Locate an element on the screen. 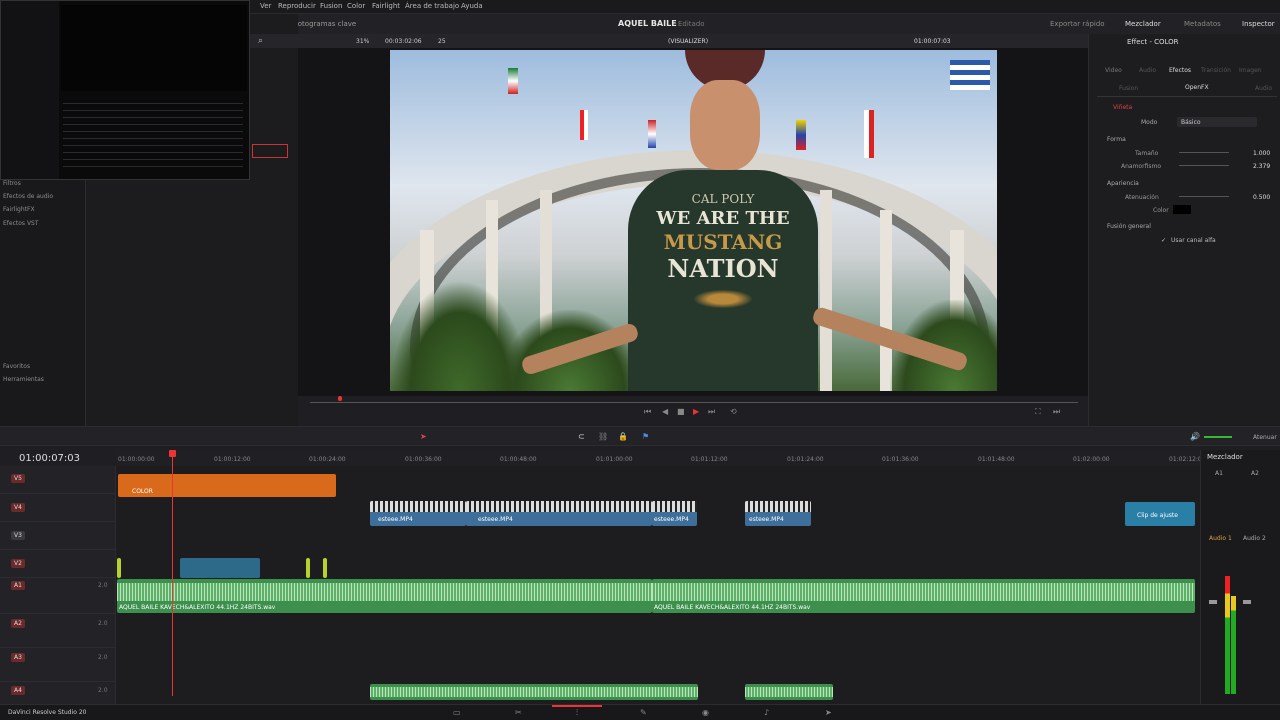  attenuate-label: Atenuar is located at coordinates (1265, 437).